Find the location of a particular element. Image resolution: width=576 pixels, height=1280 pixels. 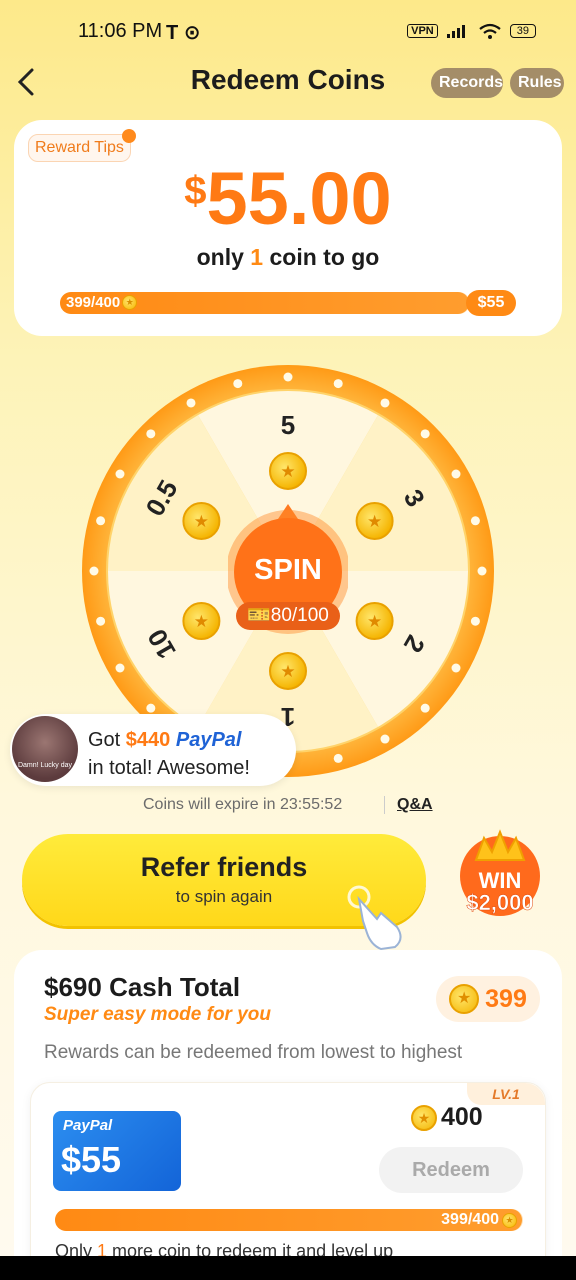

qa-link: Q&A is located at coordinates (415, 805).